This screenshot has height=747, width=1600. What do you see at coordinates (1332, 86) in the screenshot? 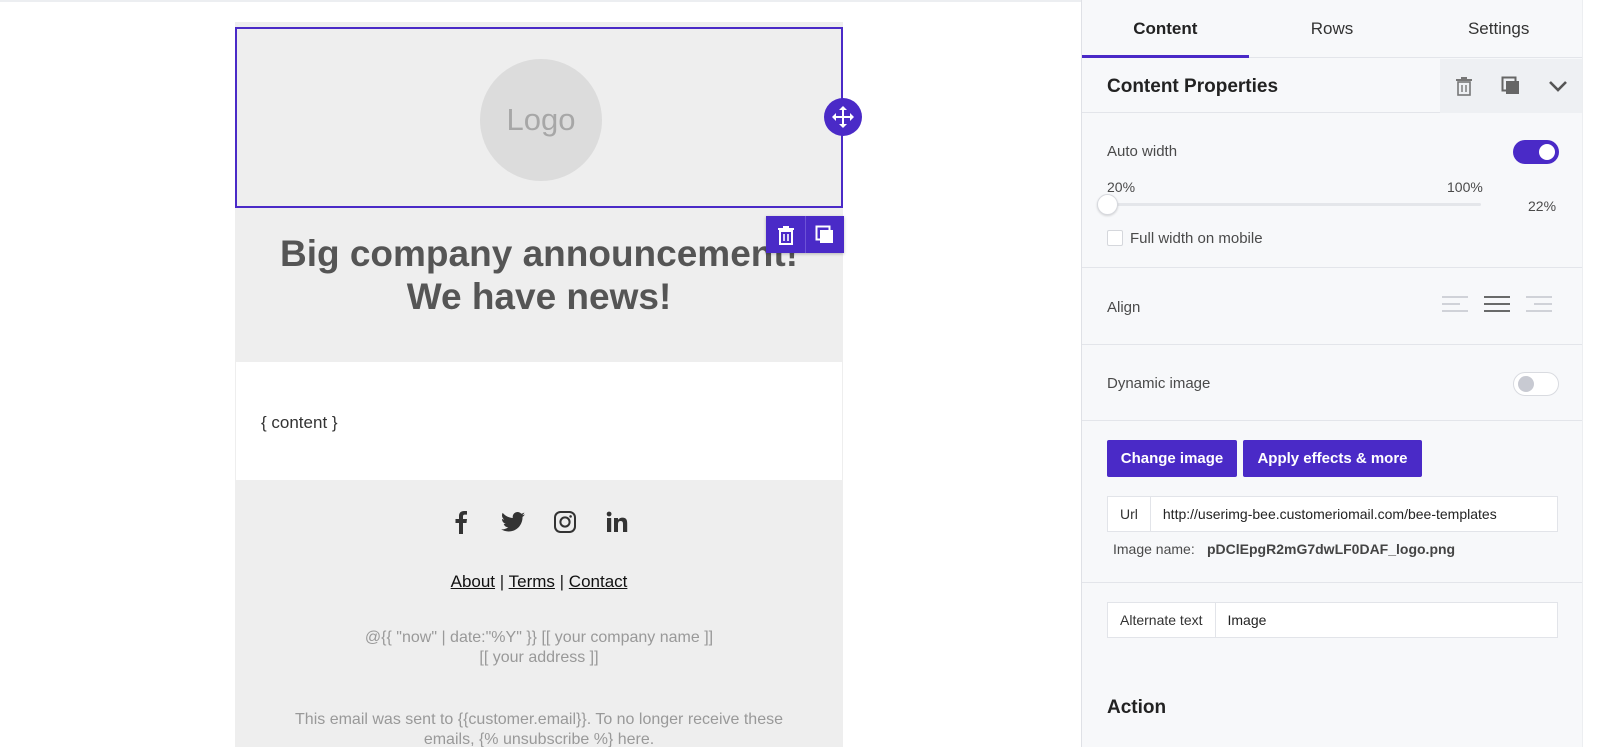
I see `content-properties-header: Content Properties` at bounding box center [1332, 86].